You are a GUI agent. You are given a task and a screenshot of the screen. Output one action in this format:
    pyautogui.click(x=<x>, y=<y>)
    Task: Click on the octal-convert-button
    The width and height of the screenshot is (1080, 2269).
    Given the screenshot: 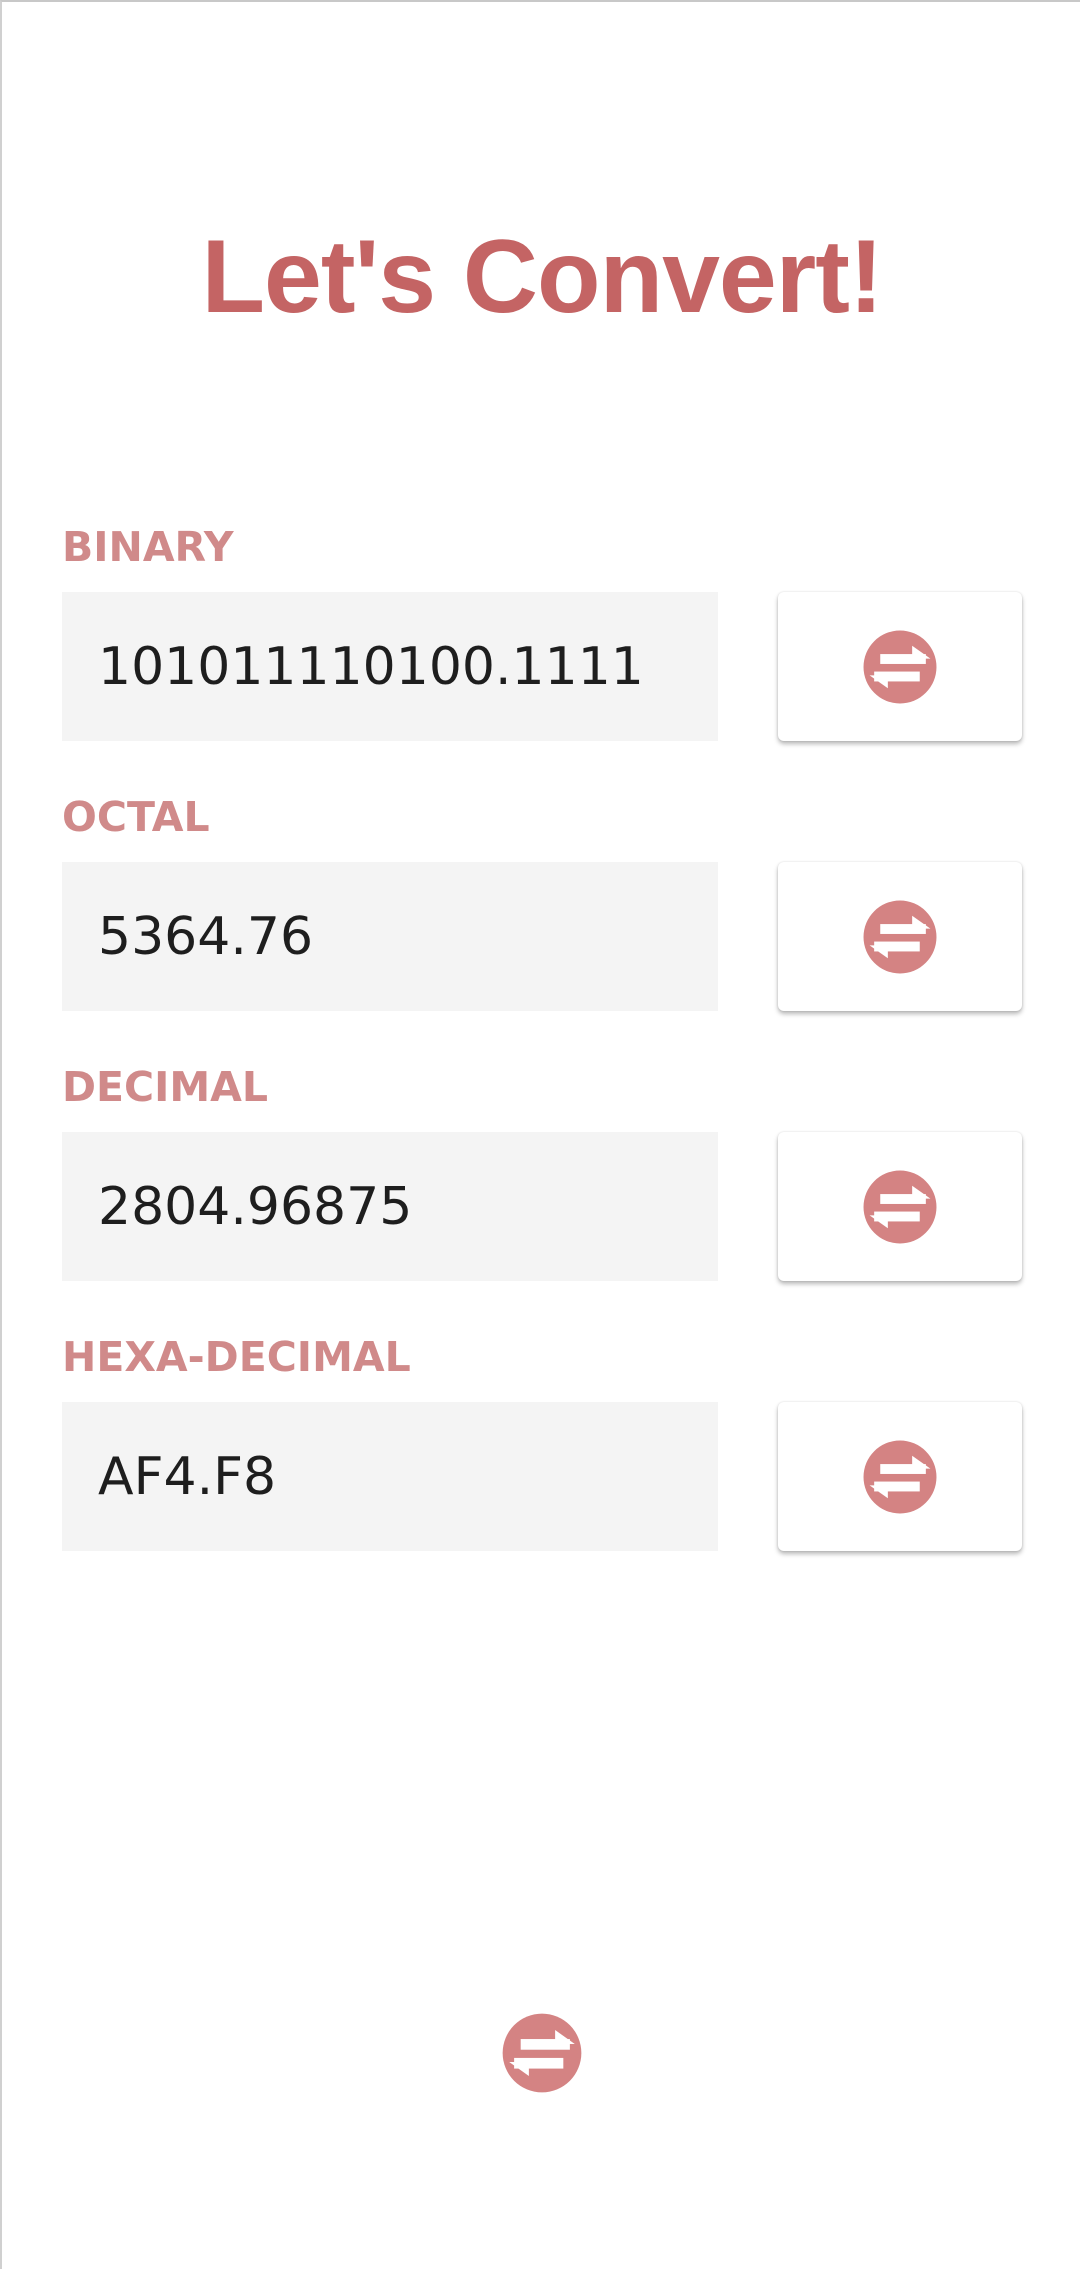 What is the action you would take?
    pyautogui.click(x=900, y=936)
    